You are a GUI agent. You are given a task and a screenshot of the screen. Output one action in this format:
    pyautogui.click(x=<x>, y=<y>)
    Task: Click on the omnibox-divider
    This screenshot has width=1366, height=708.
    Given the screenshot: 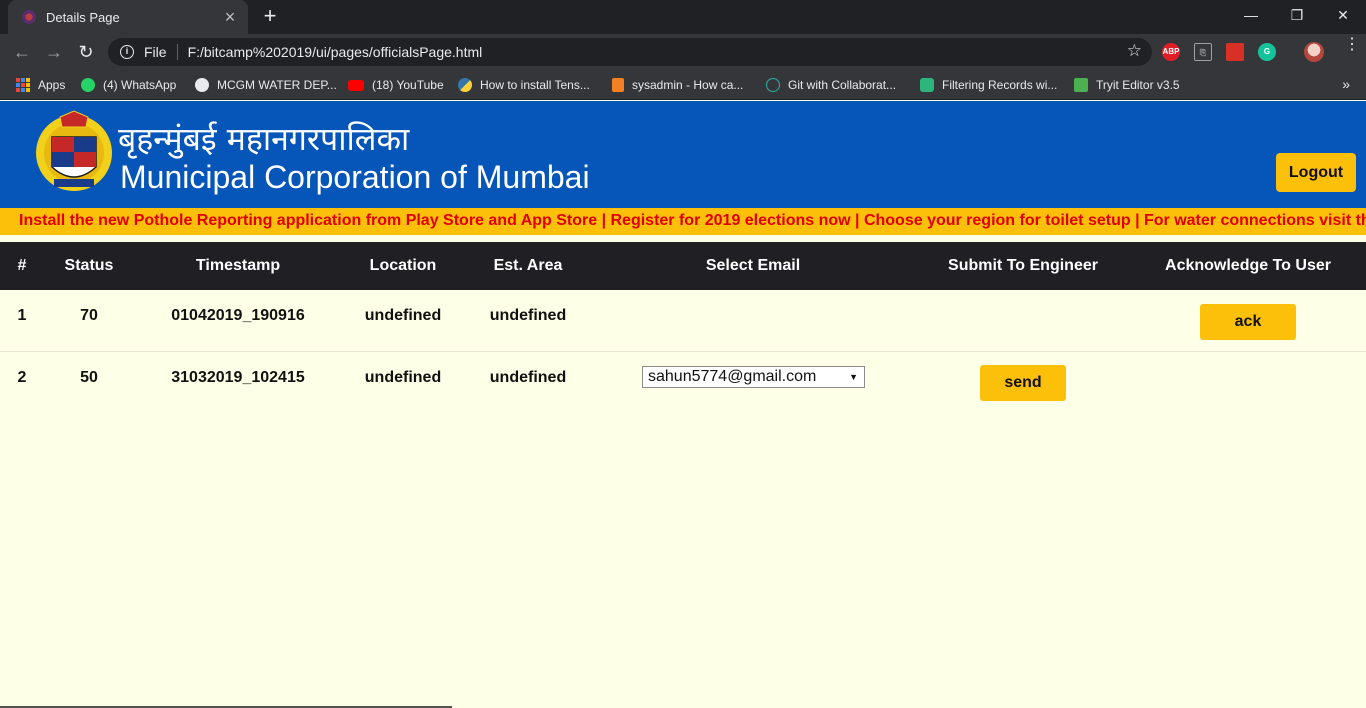 What is the action you would take?
    pyautogui.click(x=177, y=52)
    